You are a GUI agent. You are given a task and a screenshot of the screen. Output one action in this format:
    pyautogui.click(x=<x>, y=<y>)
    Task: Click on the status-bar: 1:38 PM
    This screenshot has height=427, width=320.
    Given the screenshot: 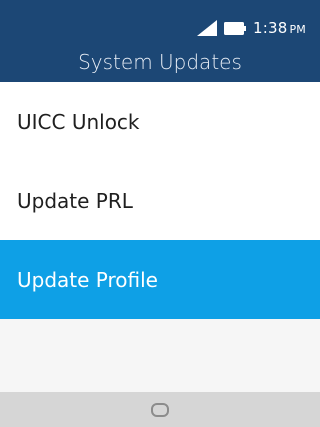 What is the action you would take?
    pyautogui.click(x=251, y=28)
    